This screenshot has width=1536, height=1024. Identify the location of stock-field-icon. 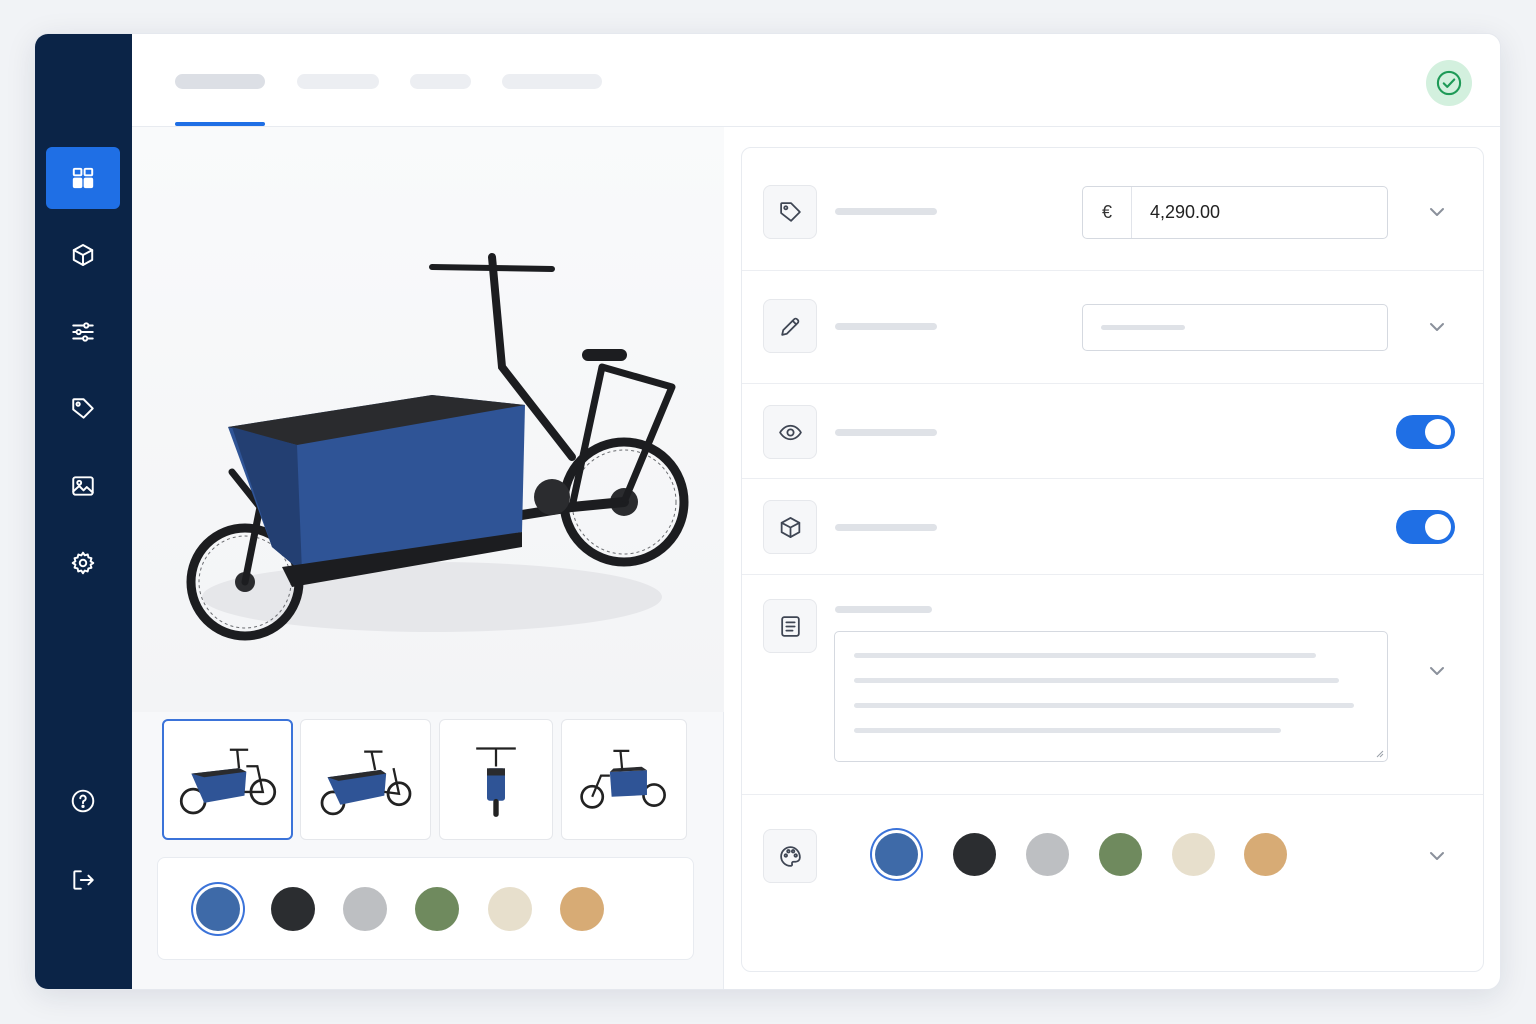
(790, 527).